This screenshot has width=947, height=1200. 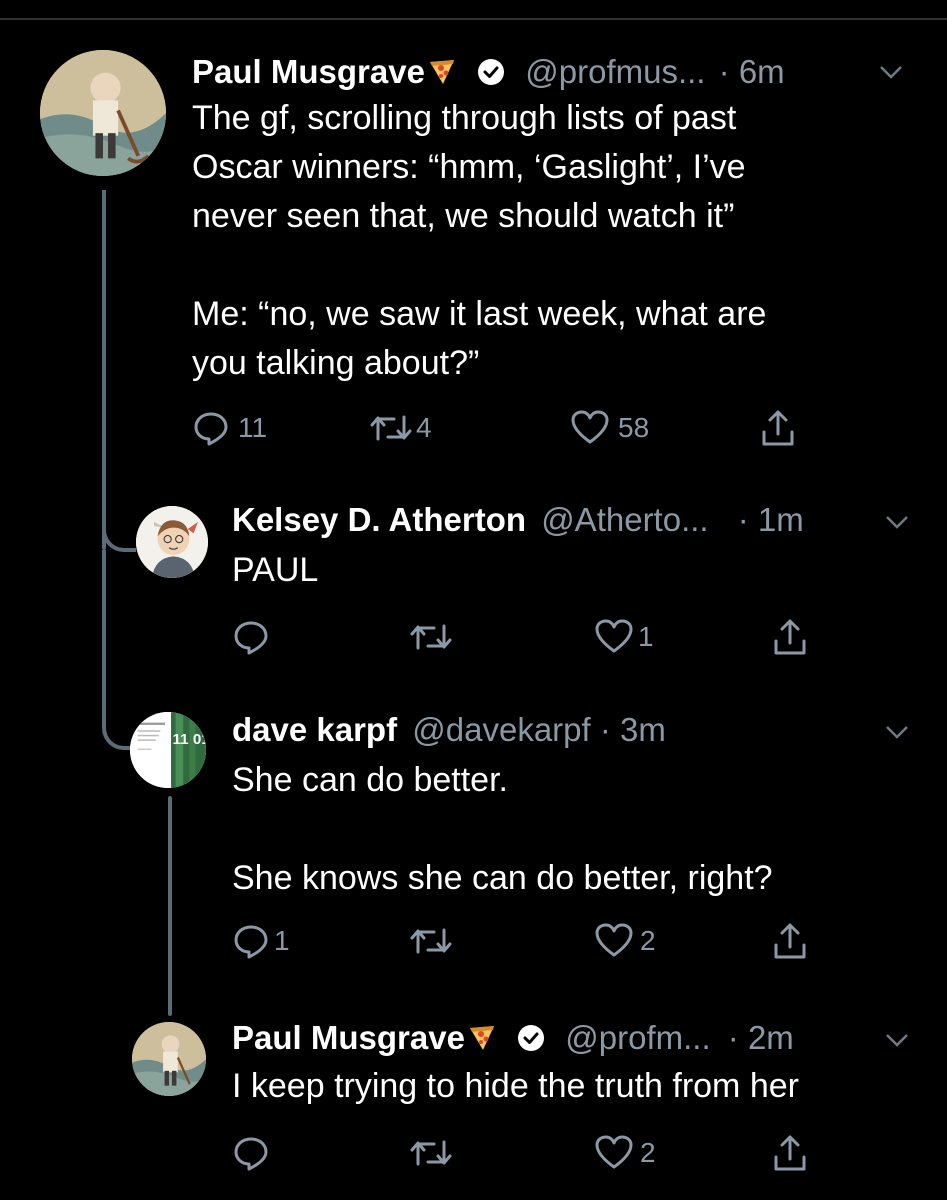 I want to click on reply-button: 11, so click(x=229, y=428).